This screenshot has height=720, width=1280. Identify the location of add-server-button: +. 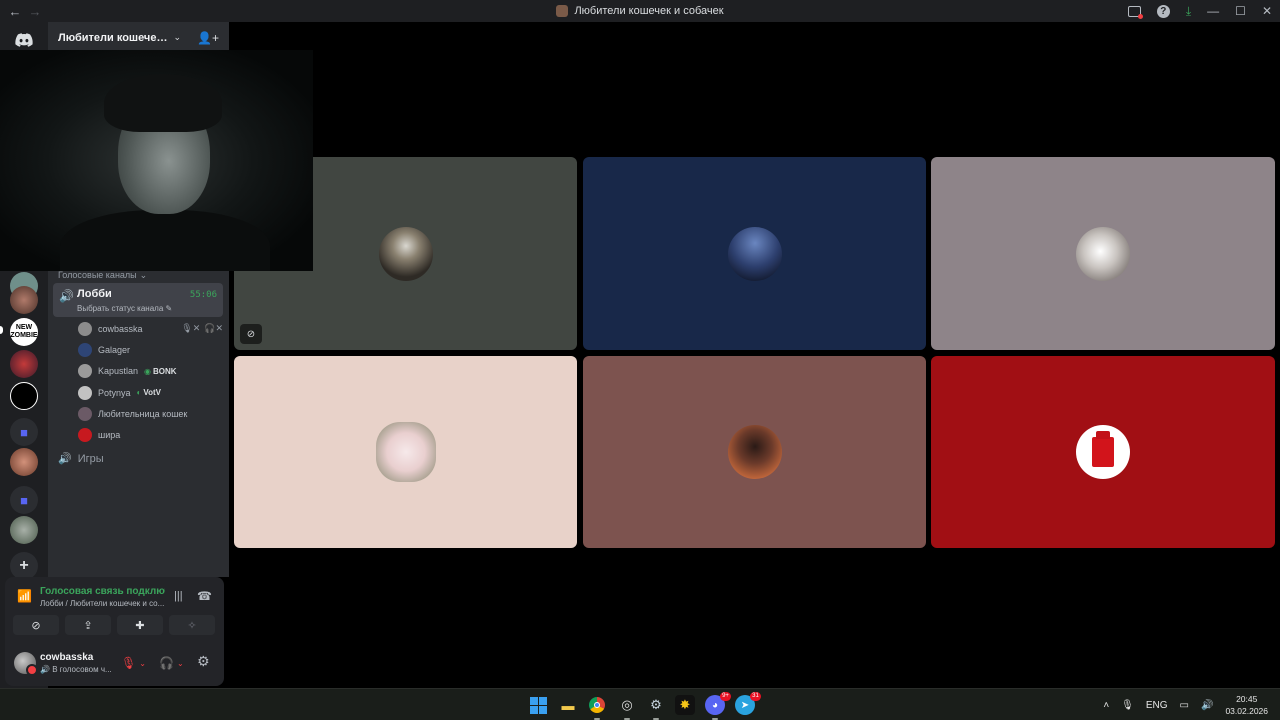
(24, 566).